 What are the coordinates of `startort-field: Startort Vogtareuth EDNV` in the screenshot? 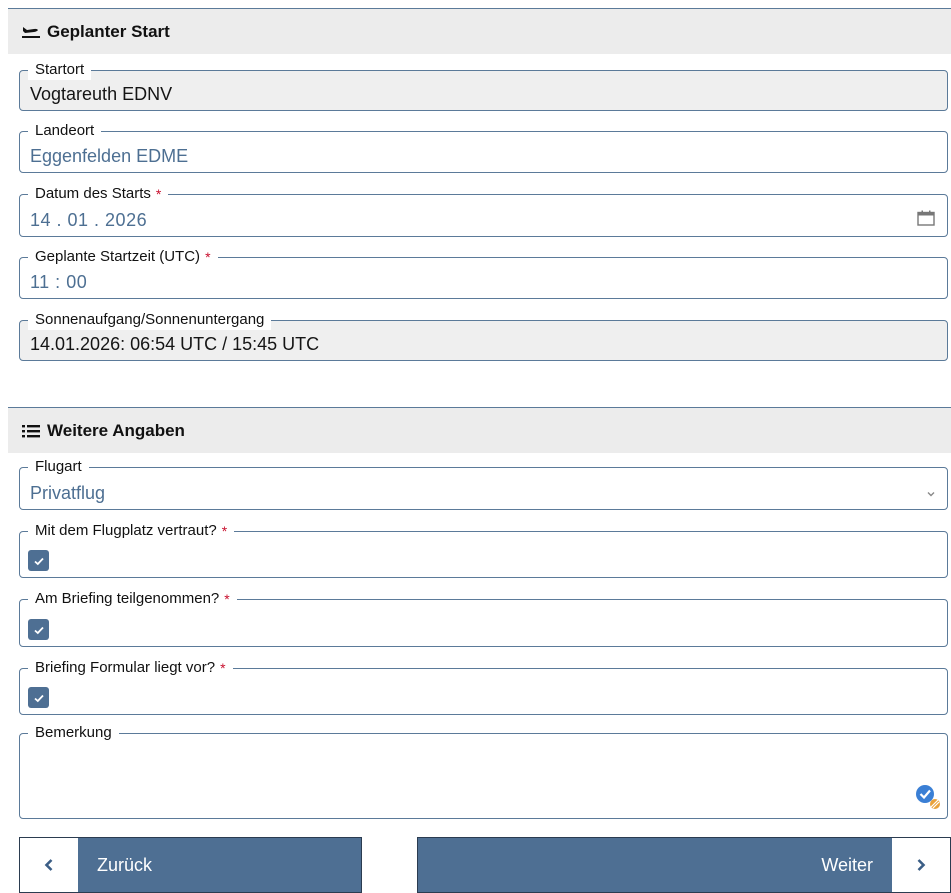 It's located at (483, 85).